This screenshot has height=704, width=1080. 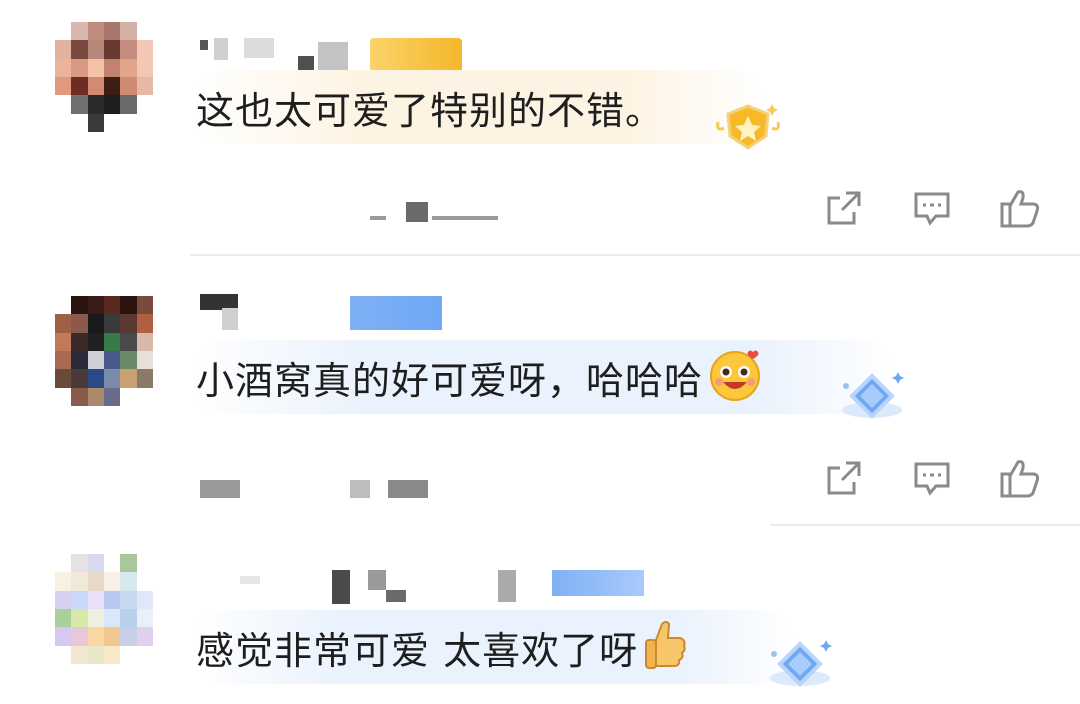 What do you see at coordinates (417, 650) in the screenshot?
I see `comment-text: 感觉非常可爱 太喜欢了呀` at bounding box center [417, 650].